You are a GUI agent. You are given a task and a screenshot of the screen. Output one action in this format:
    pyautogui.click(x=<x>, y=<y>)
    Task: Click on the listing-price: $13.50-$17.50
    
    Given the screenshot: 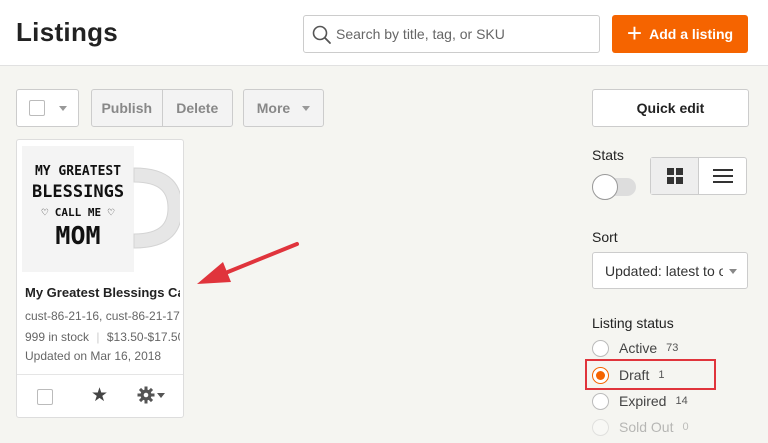 What is the action you would take?
    pyautogui.click(x=143, y=337)
    